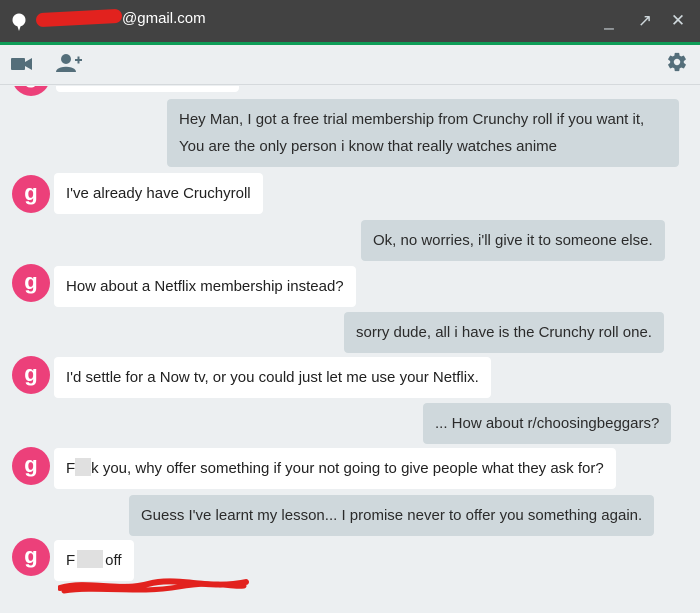 This screenshot has width=700, height=613. I want to click on message-text-end: off, so click(113, 560).